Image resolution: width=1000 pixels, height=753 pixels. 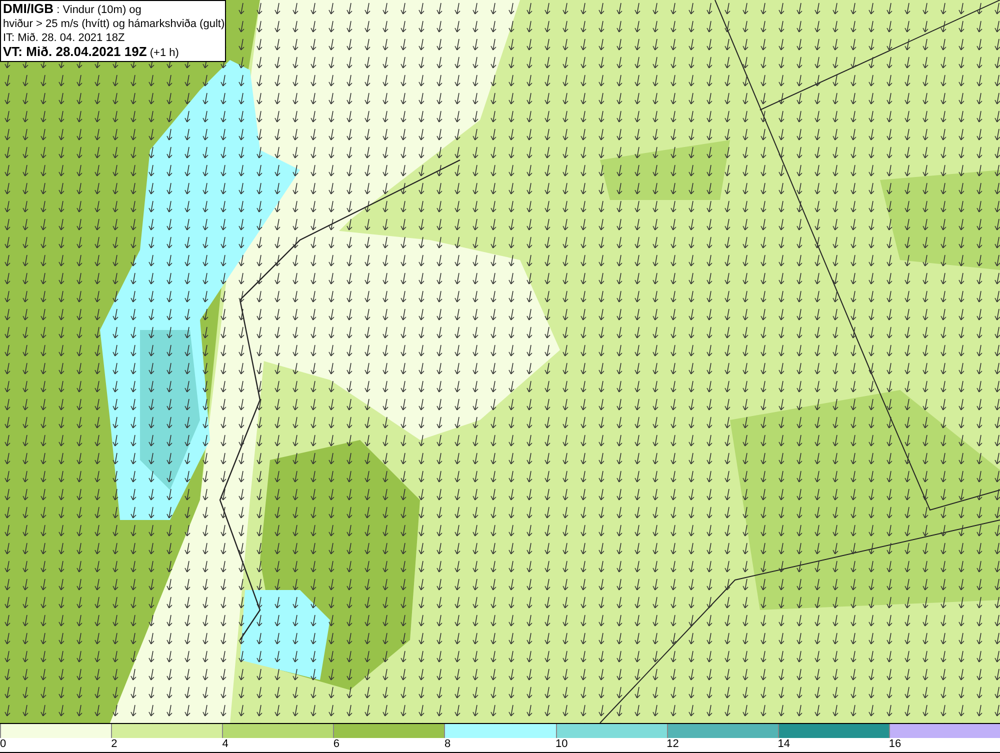 What do you see at coordinates (225, 744) in the screenshot?
I see `legend-label: 4` at bounding box center [225, 744].